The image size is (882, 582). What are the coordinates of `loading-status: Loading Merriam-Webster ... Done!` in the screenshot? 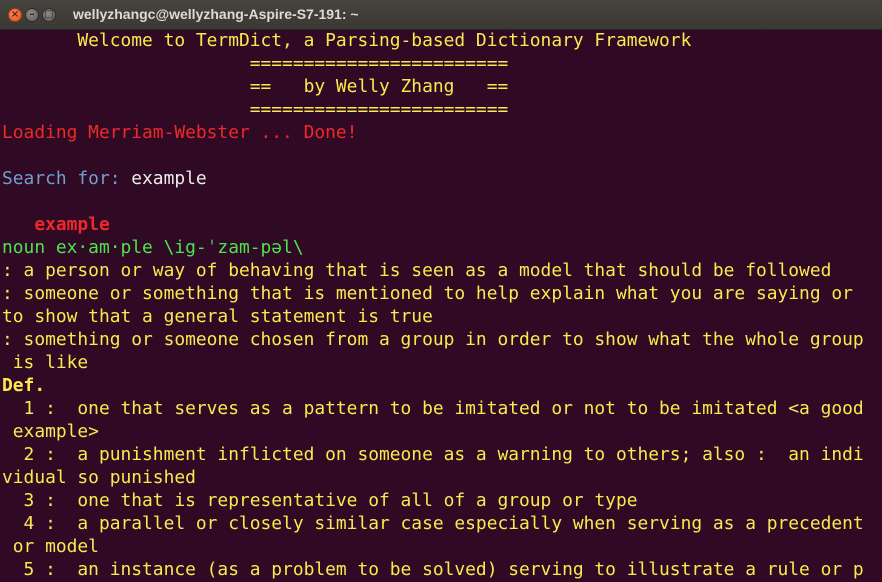 It's located at (180, 132).